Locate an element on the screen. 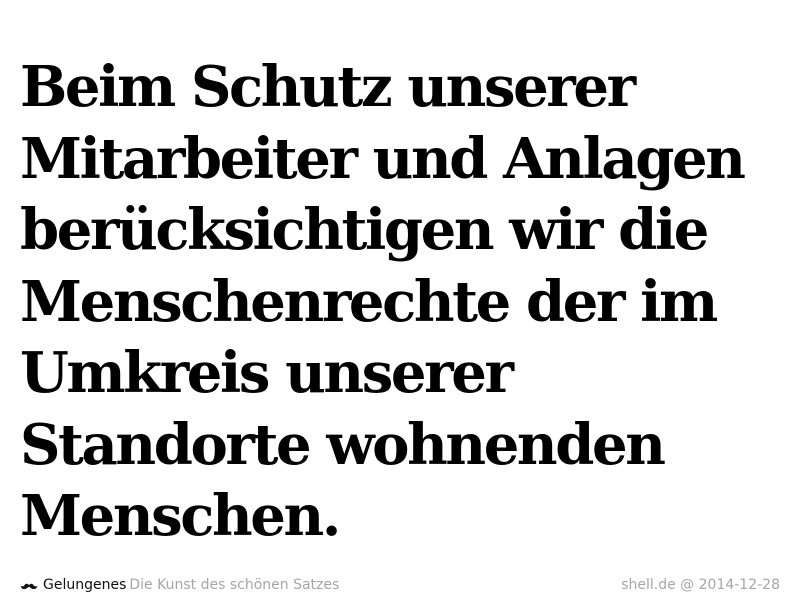  quote-line: Beim Schutz unserer is located at coordinates (328, 87).